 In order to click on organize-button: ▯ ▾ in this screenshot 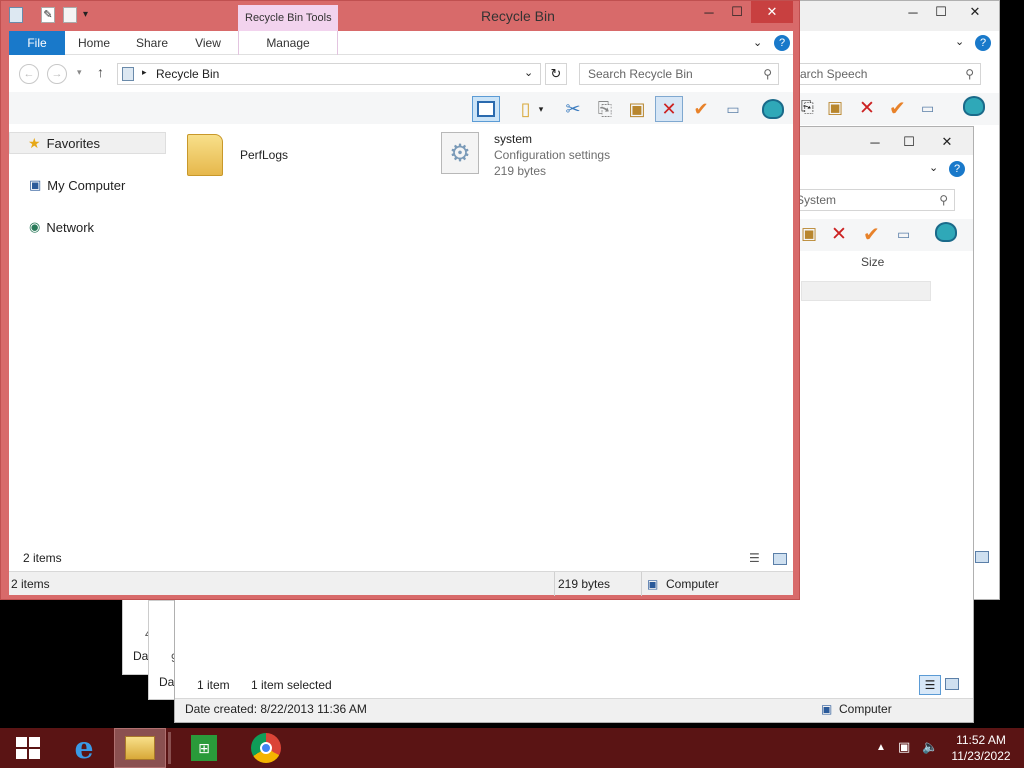, I will do `click(532, 109)`.